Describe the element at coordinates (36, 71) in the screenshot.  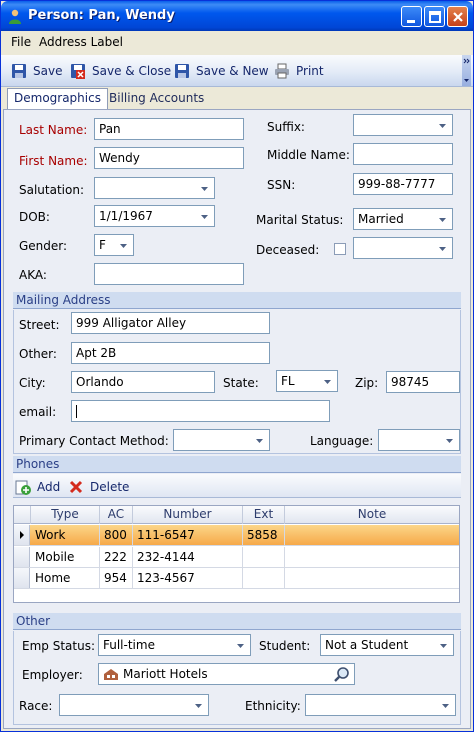
I see `save-button: Save` at that location.